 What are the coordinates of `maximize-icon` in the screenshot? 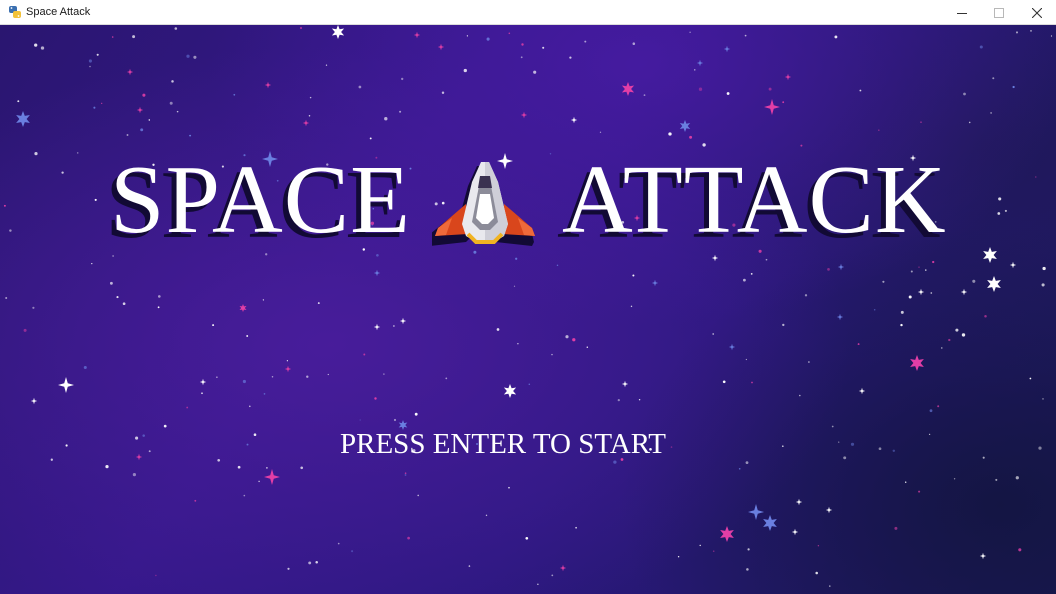 It's located at (998, 12).